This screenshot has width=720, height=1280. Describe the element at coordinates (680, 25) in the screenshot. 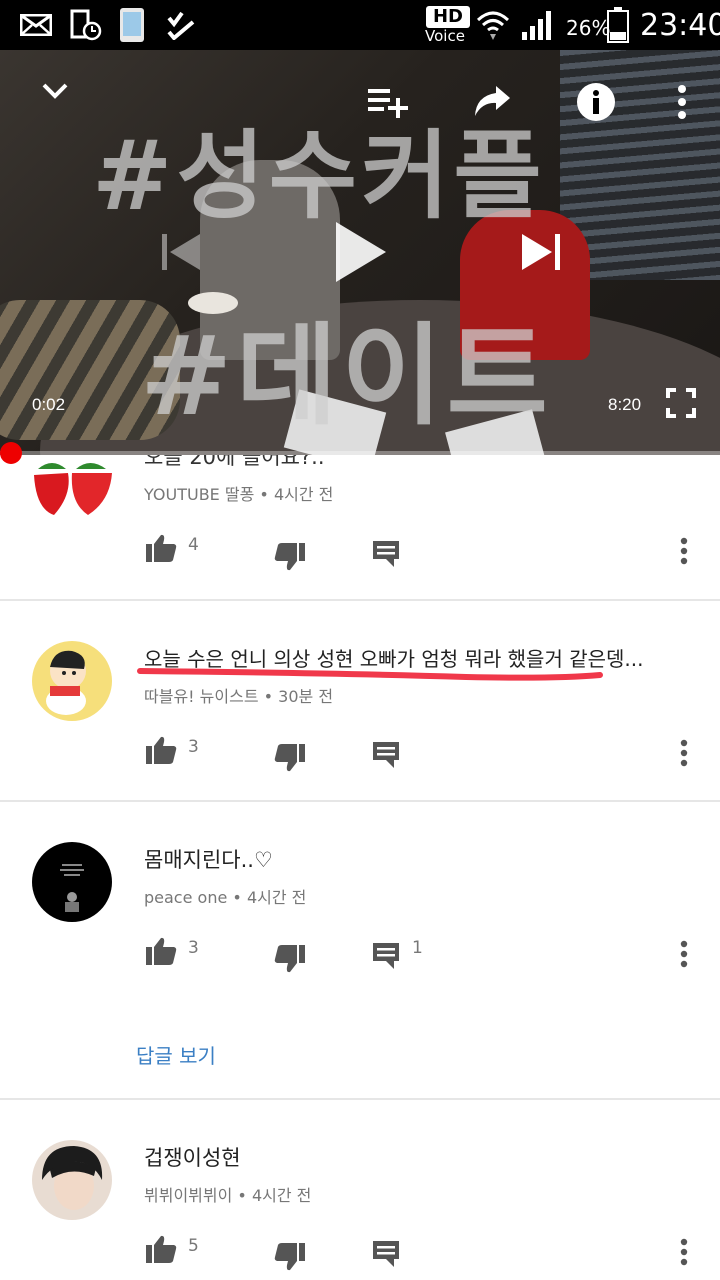

I see `clock: 23:40` at that location.